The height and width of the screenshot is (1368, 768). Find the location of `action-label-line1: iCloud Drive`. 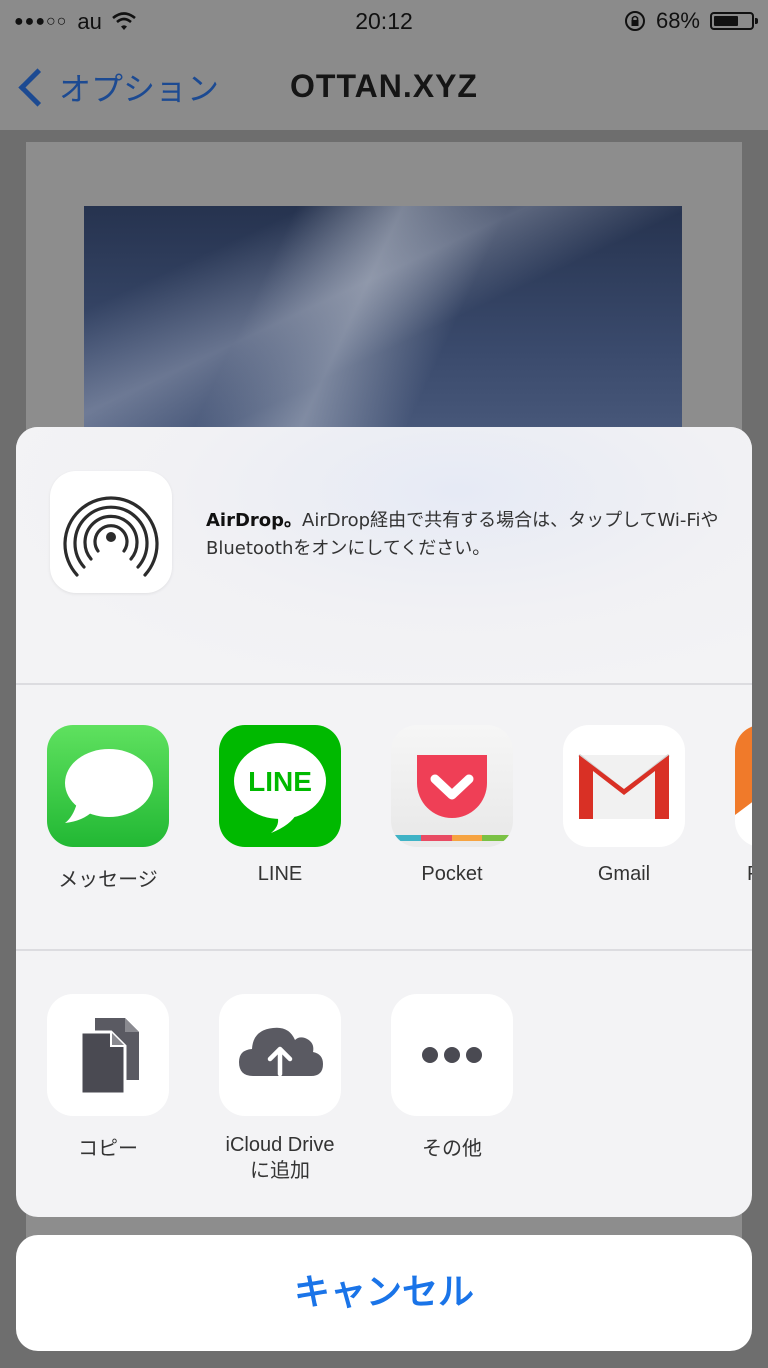

action-label-line1: iCloud Drive is located at coordinates (280, 1145).